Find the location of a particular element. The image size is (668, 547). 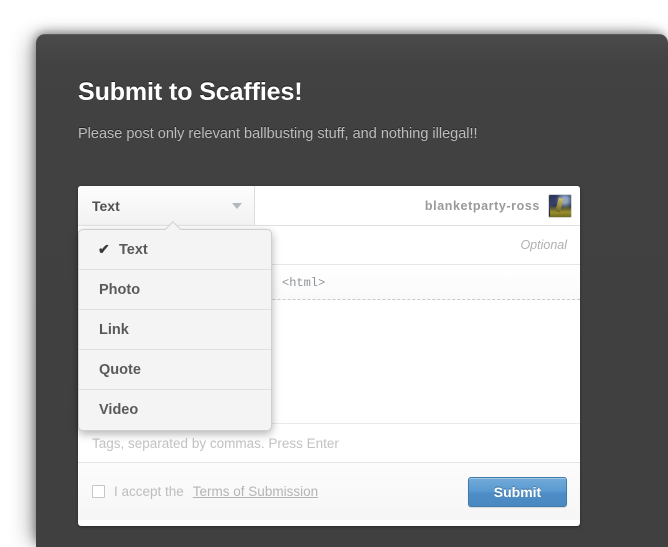

post-type-select: Text is located at coordinates (166, 205).